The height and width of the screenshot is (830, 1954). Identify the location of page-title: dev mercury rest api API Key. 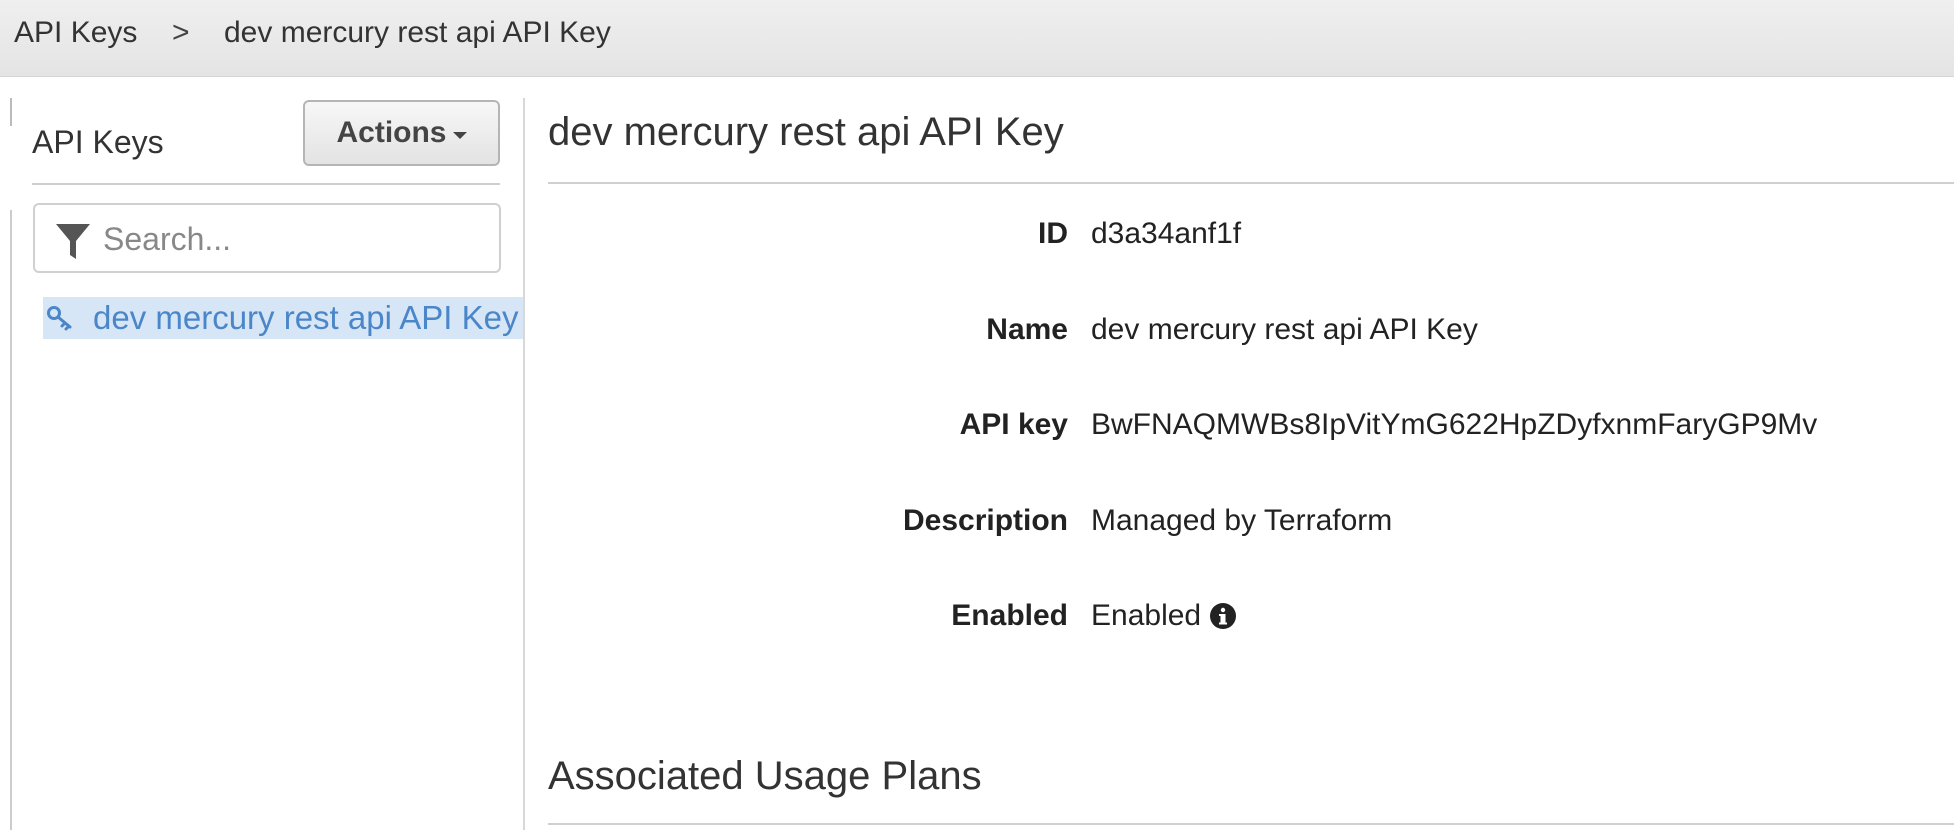
(806, 132).